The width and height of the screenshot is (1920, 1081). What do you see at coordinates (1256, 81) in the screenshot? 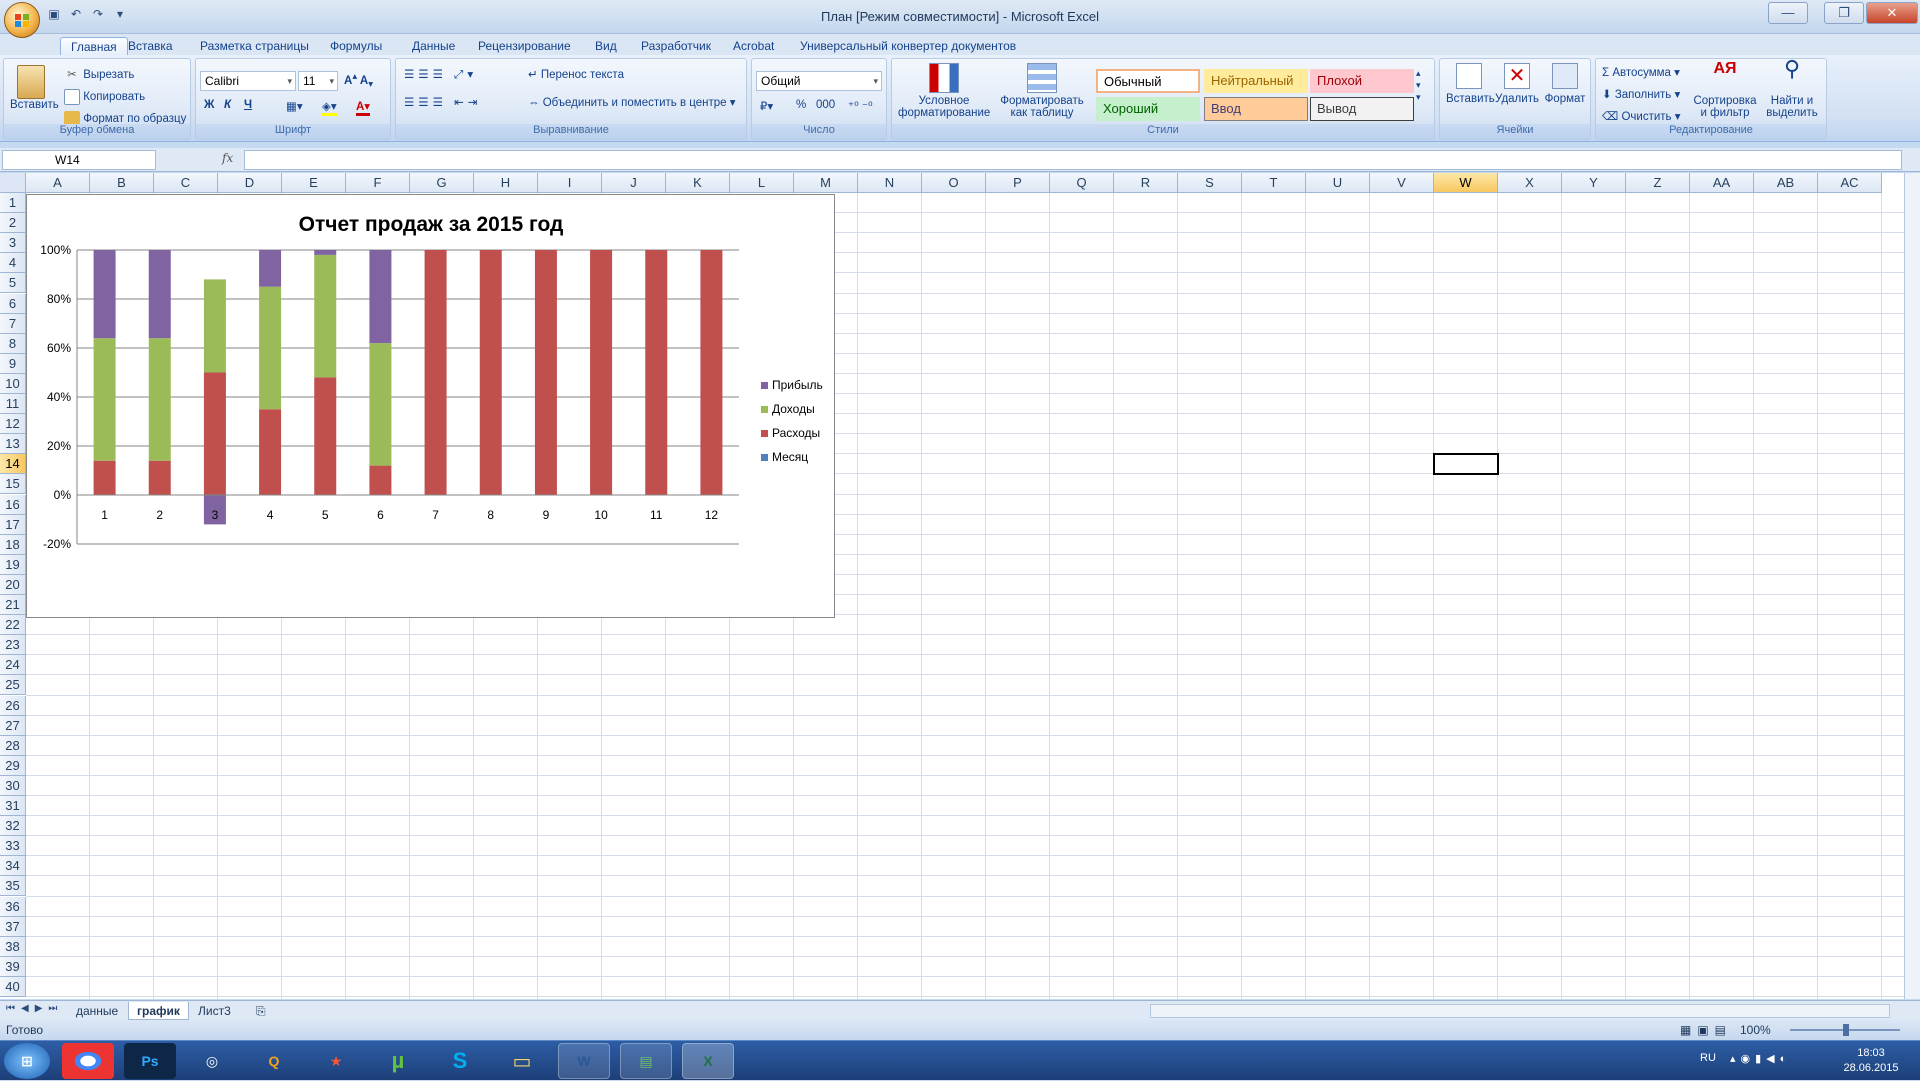
I see `cell-style-1: Нейтральный` at bounding box center [1256, 81].